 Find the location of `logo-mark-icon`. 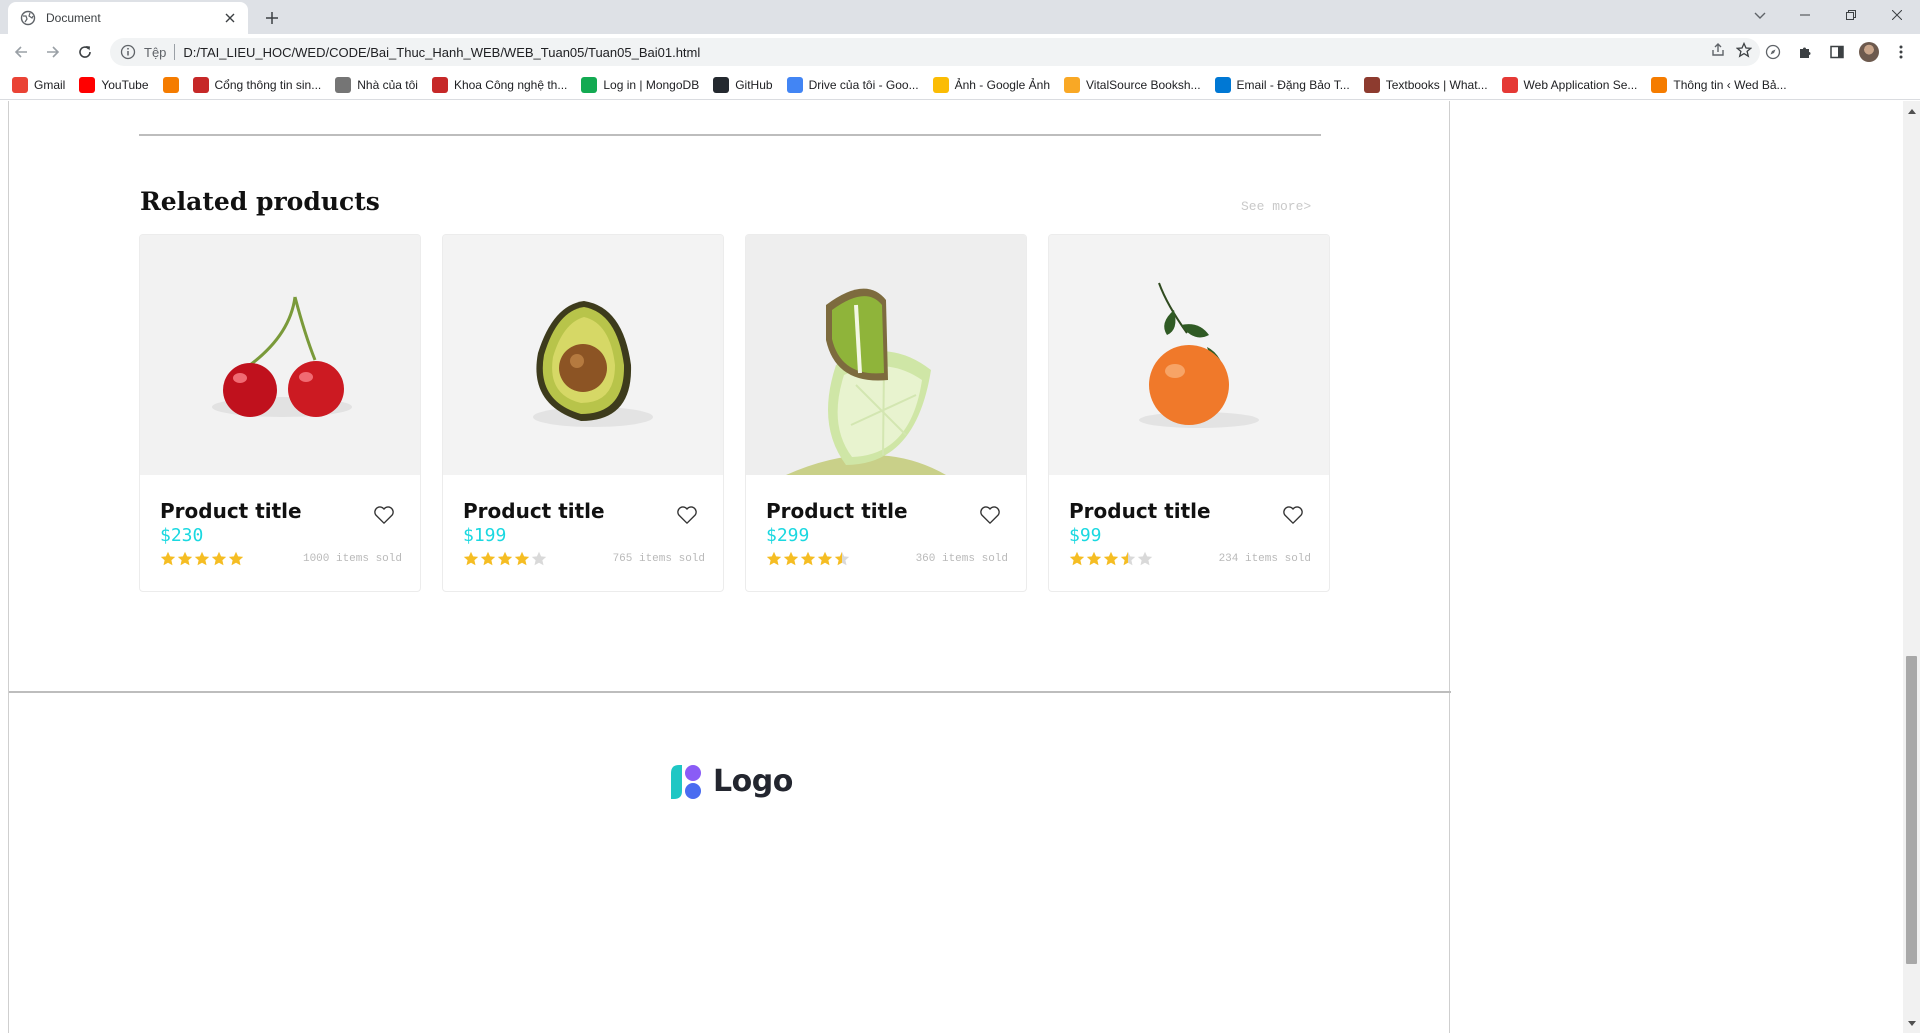

logo-mark-icon is located at coordinates (686, 782).